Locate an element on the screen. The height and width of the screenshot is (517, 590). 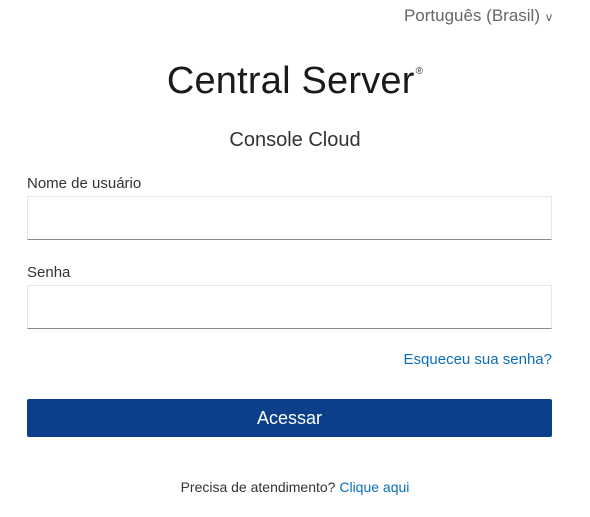
page-subtitle: Console Cloud is located at coordinates (295, 140).